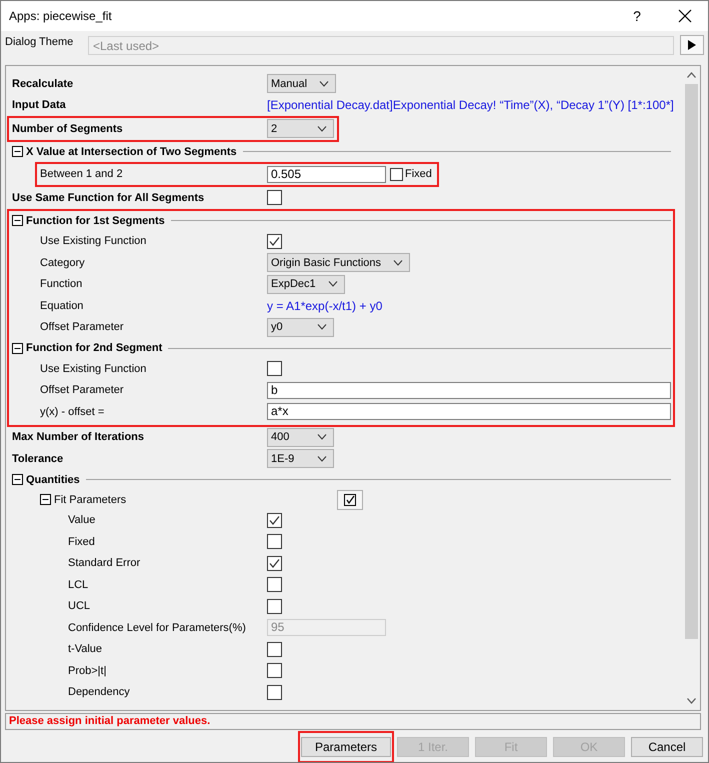  Describe the element at coordinates (61, 16) in the screenshot. I see `window-title: Apps: piecewise_fit` at that location.